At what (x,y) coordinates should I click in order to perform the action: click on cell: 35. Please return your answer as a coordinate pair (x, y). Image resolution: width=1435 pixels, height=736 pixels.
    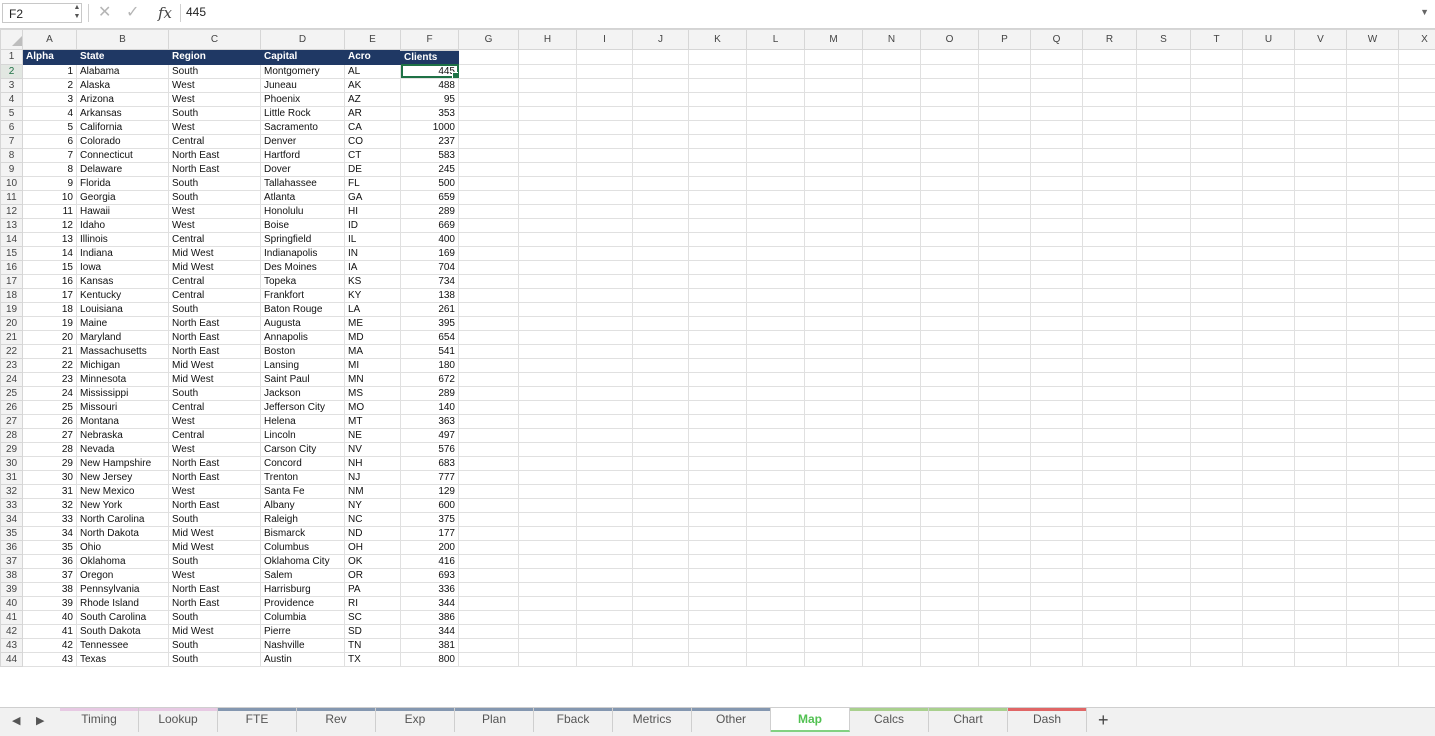
    Looking at the image, I should click on (50, 547).